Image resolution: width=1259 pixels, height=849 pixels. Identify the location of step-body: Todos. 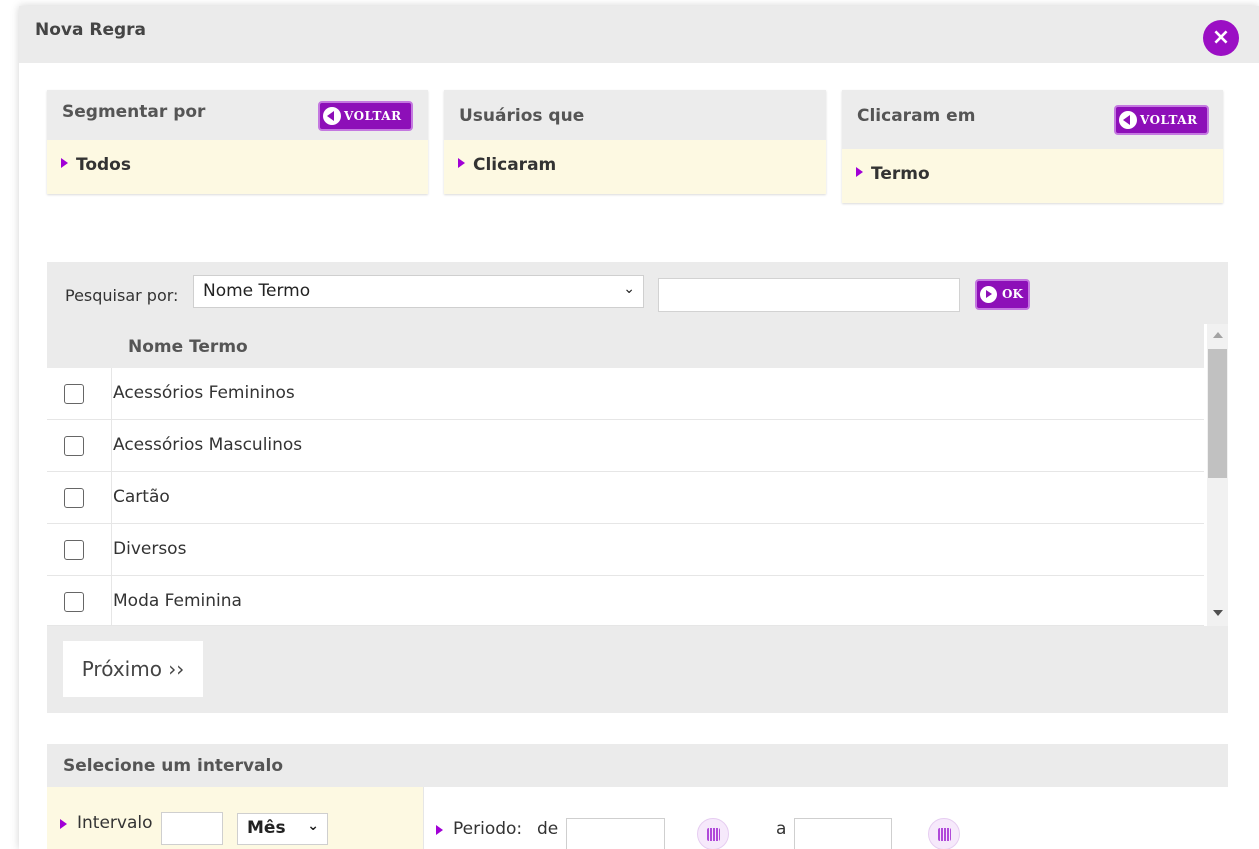
(237, 167).